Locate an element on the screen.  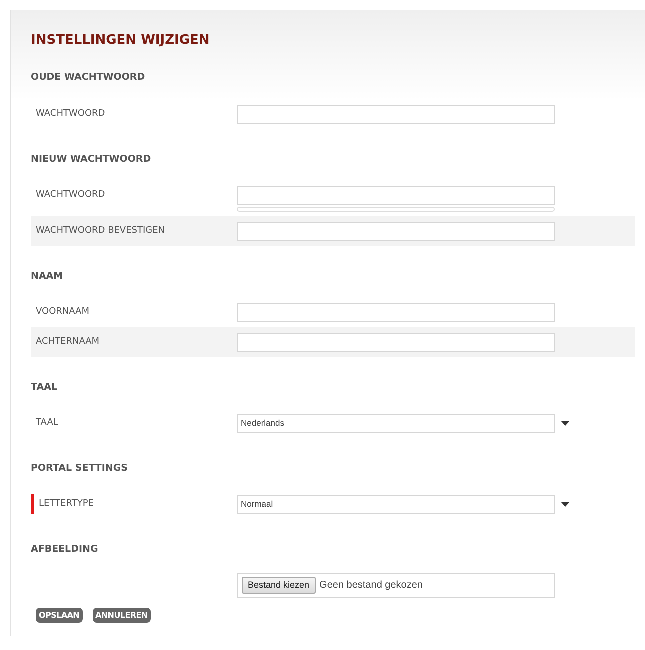
section-heading: AFBEELDING is located at coordinates (65, 550).